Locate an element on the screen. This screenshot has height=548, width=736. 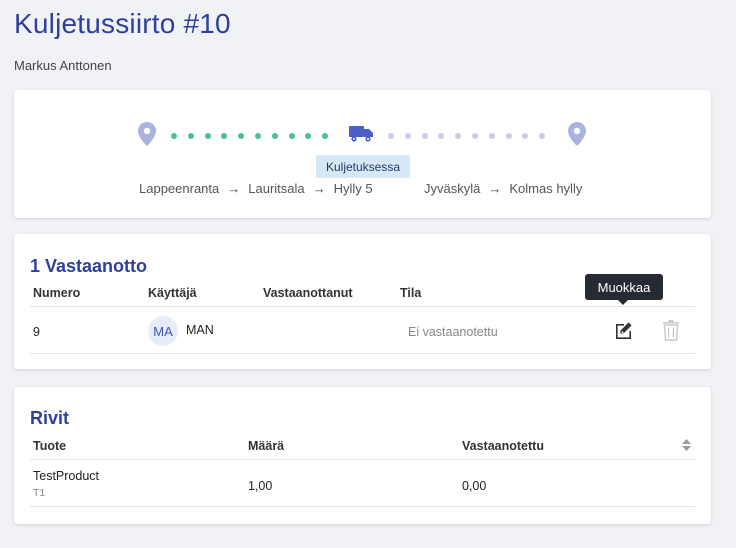
origin-pin-icon is located at coordinates (147, 134).